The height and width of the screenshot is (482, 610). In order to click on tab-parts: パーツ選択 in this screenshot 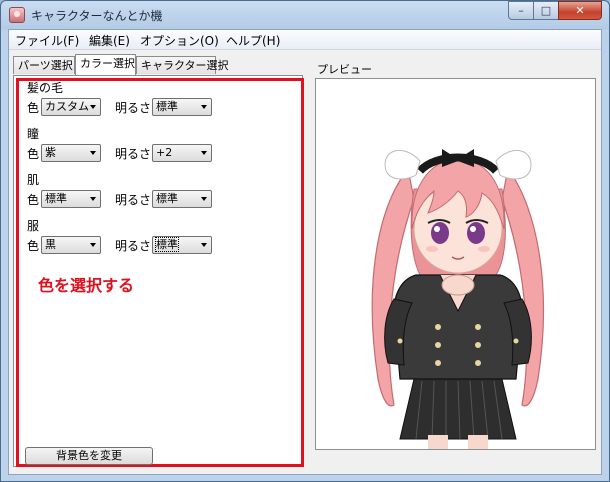, I will do `click(44, 65)`.